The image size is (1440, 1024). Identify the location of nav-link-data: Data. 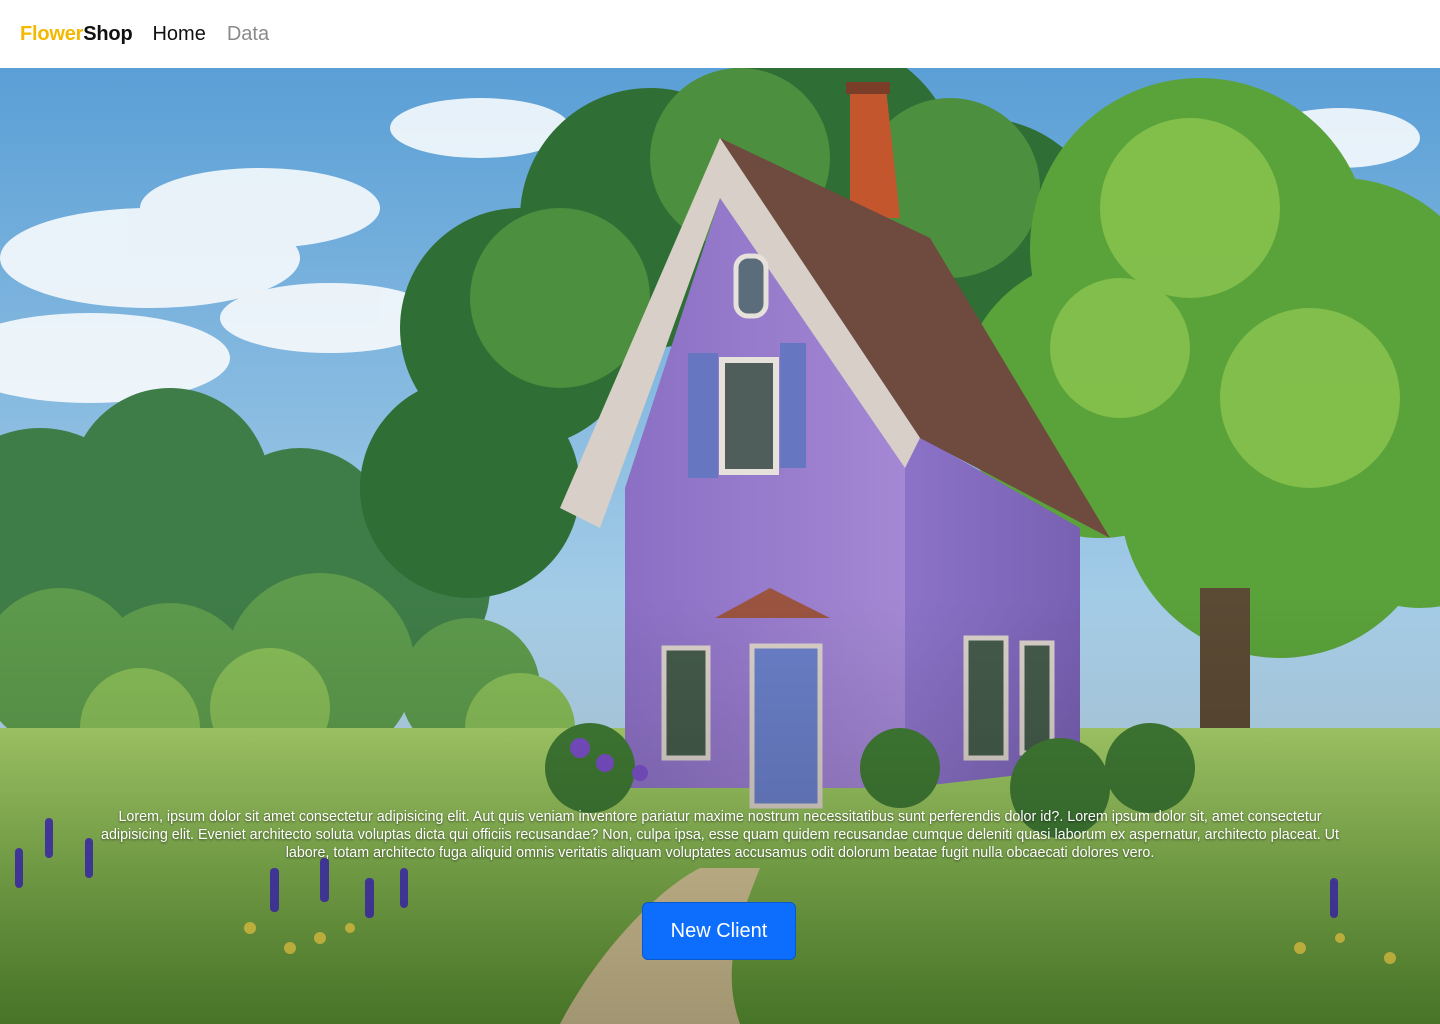
(248, 34).